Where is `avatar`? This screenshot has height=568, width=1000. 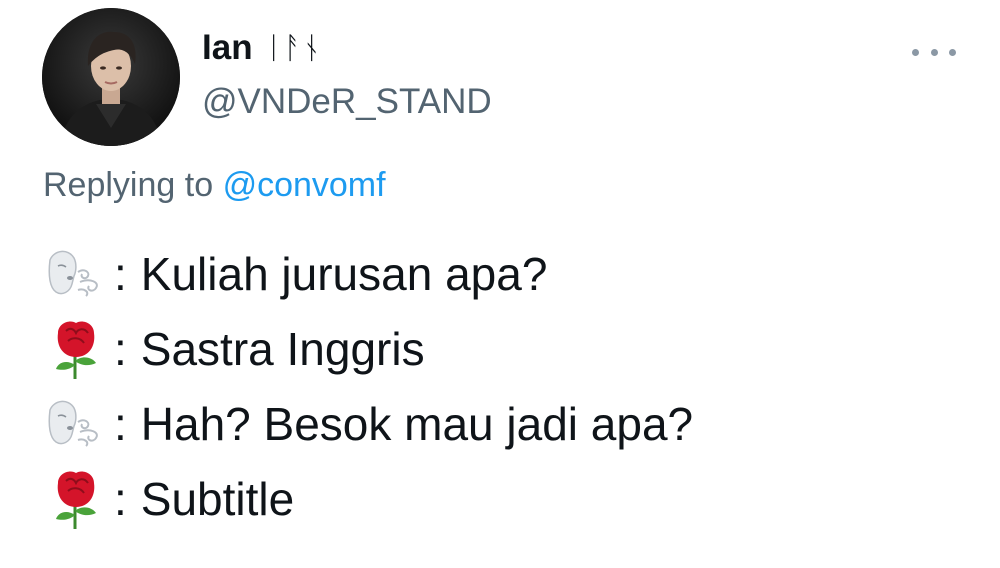
avatar is located at coordinates (111, 77).